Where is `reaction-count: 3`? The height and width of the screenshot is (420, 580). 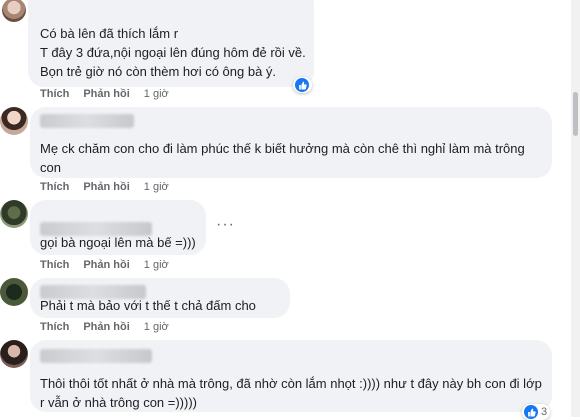
reaction-count: 3 is located at coordinates (544, 412).